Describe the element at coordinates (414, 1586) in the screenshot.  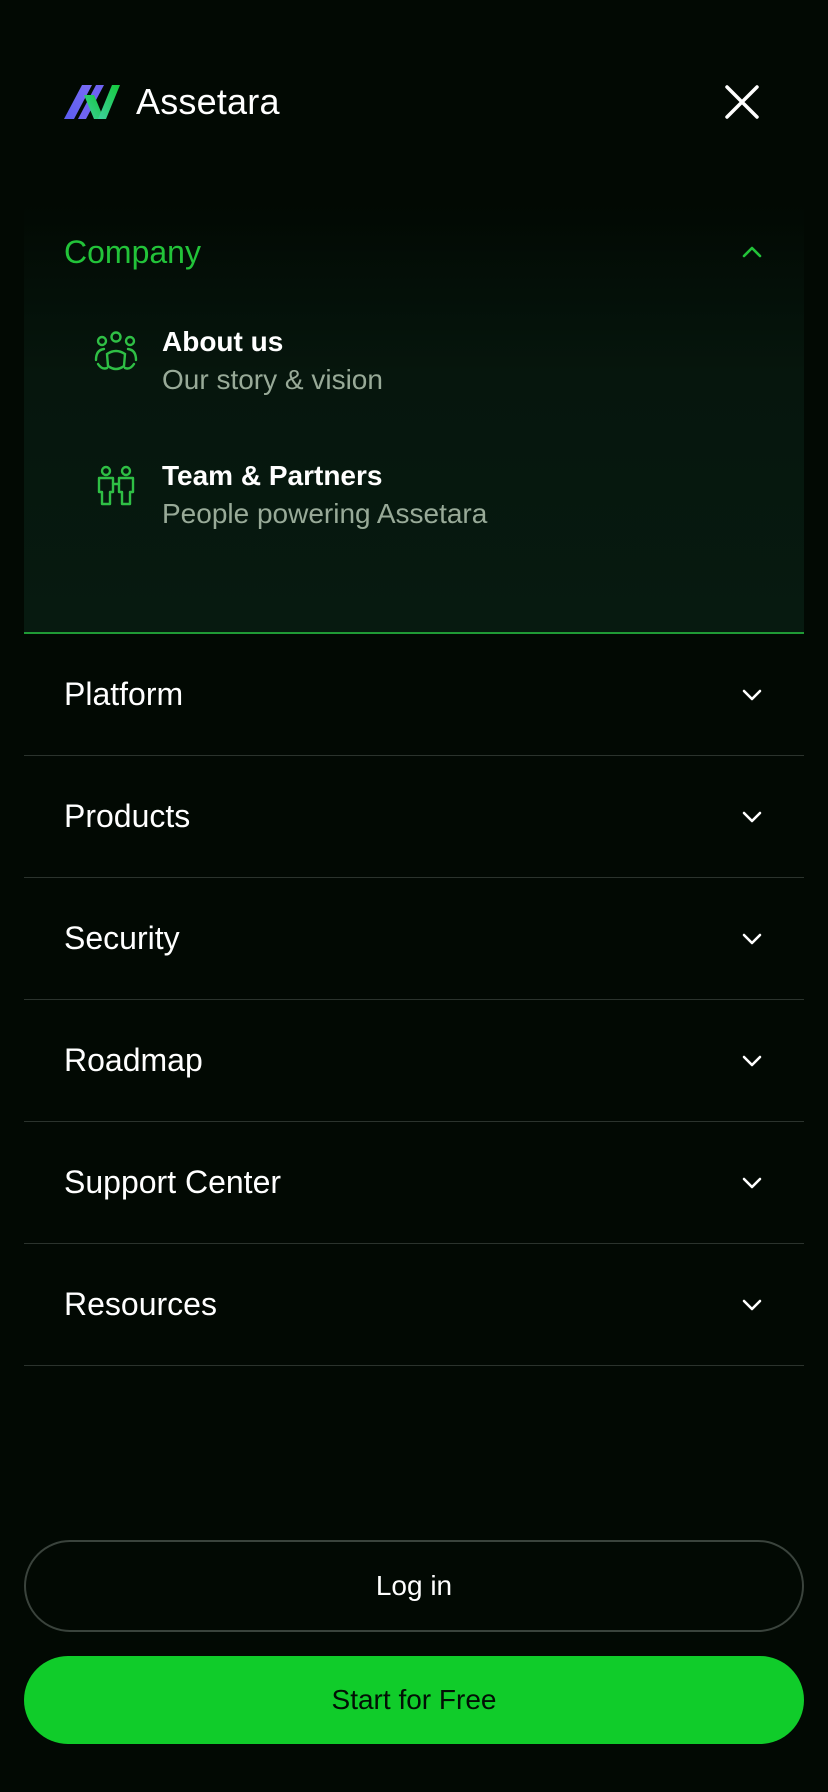
I see `login-button: Log in` at that location.